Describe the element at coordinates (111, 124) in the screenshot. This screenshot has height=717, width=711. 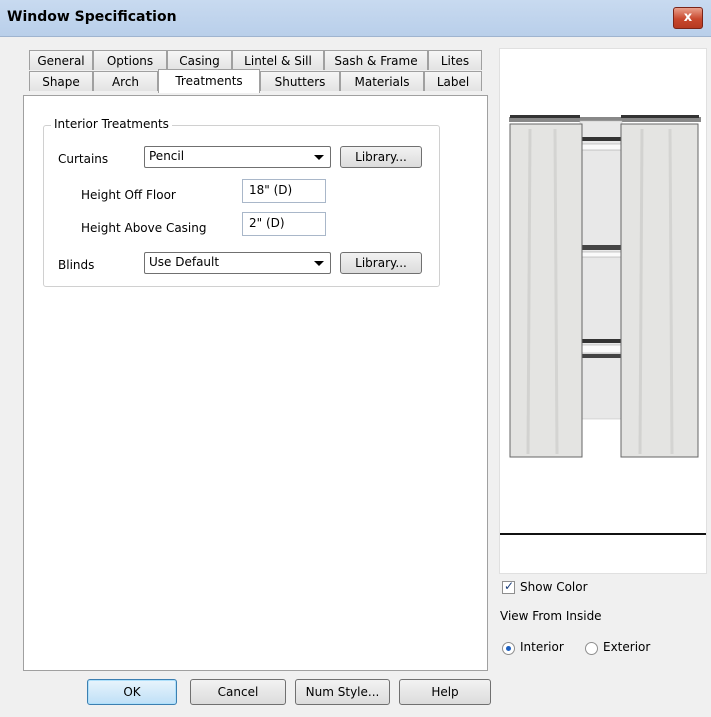
I see `group-title: Interior Treatments` at that location.